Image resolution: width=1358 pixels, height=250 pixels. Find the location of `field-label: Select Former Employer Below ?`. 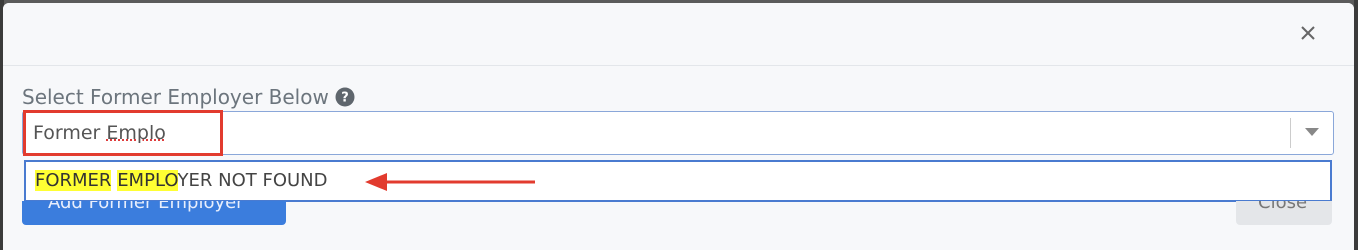

field-label: Select Former Employer Below ? is located at coordinates (188, 97).